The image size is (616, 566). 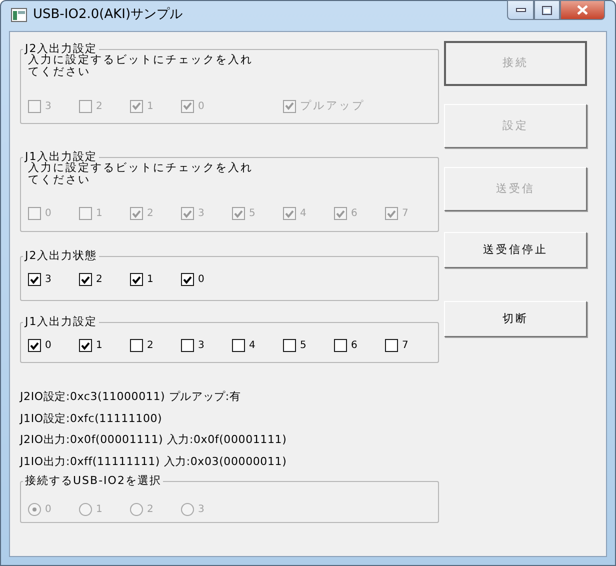 I want to click on radio-label: 3, so click(x=201, y=510).